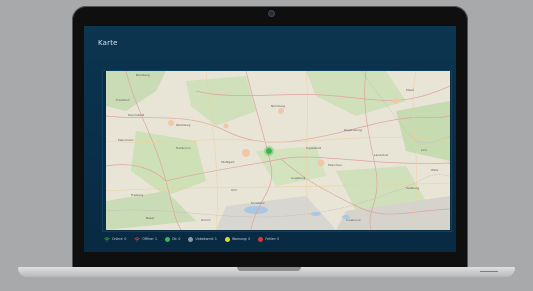 Image resolution: width=533 pixels, height=291 pixels. What do you see at coordinates (137, 239) in the screenshot?
I see `wifi-offline-icon` at bounding box center [137, 239].